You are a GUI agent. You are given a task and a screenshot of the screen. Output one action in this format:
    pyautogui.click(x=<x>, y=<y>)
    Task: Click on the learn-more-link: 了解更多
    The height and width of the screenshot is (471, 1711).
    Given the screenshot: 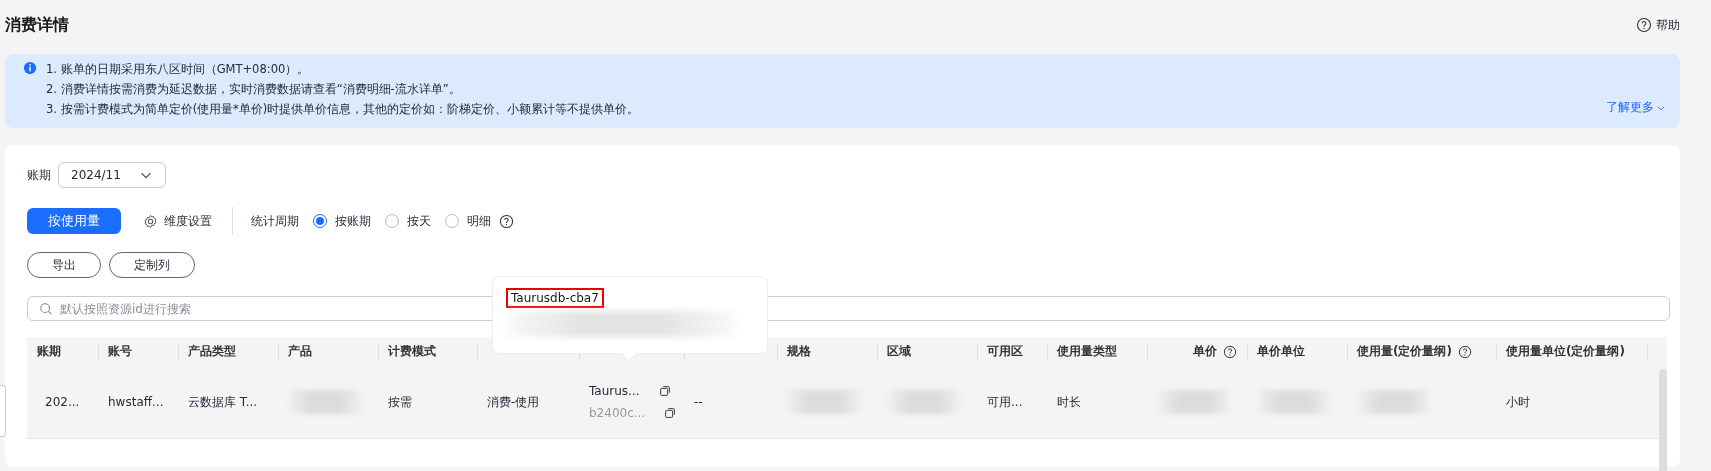 What is the action you would take?
    pyautogui.click(x=1636, y=107)
    